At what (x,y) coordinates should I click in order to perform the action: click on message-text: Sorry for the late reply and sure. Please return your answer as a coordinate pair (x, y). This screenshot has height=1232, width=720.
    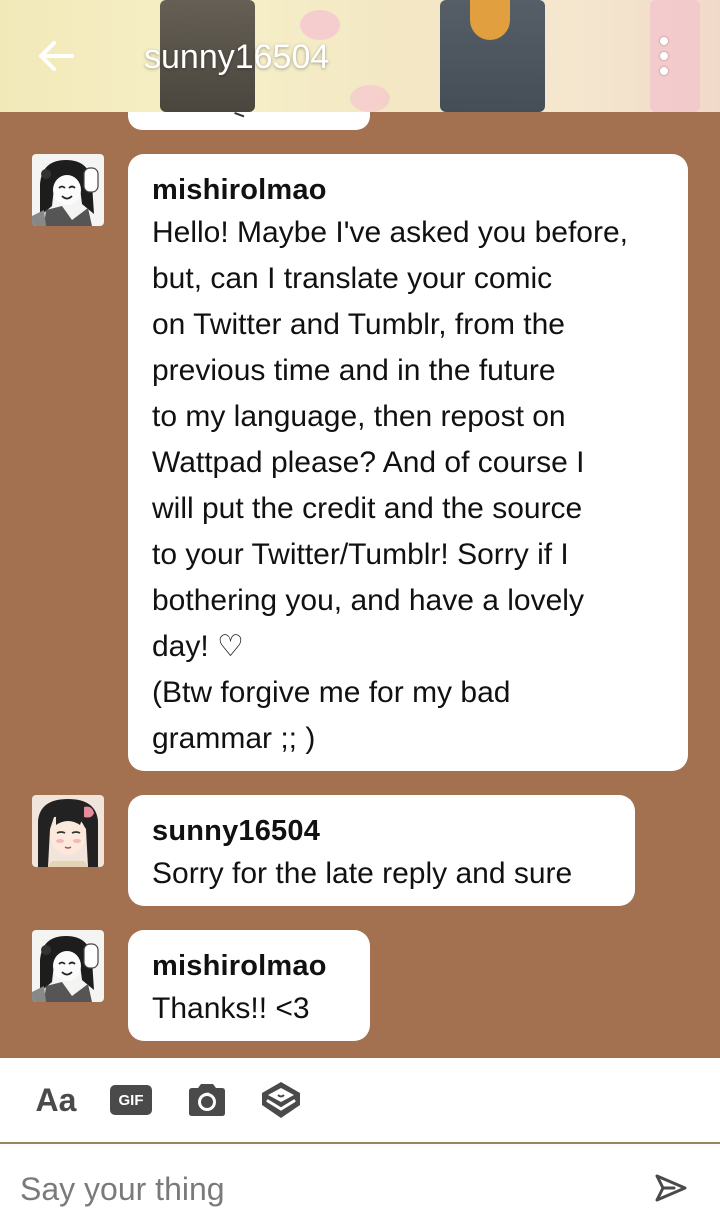
    Looking at the image, I should click on (362, 873).